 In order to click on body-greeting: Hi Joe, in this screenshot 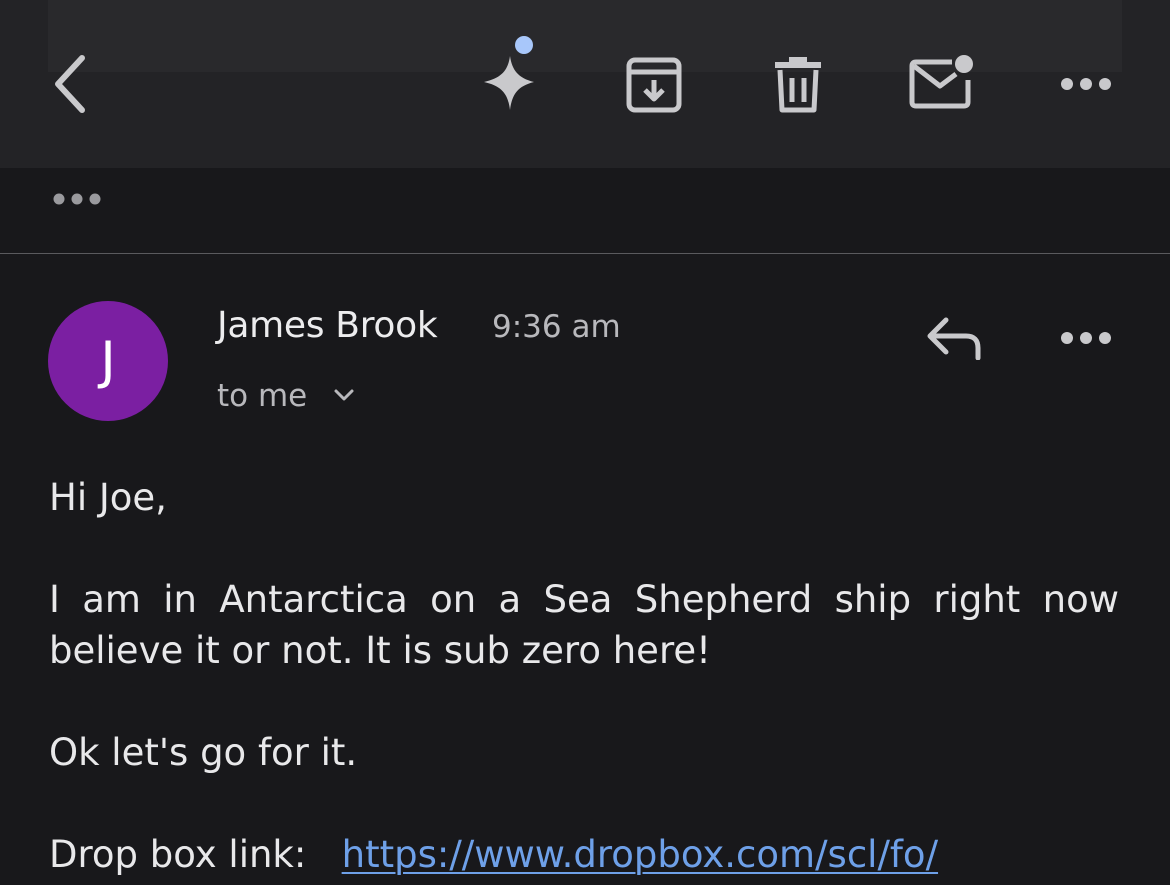, I will do `click(108, 497)`.